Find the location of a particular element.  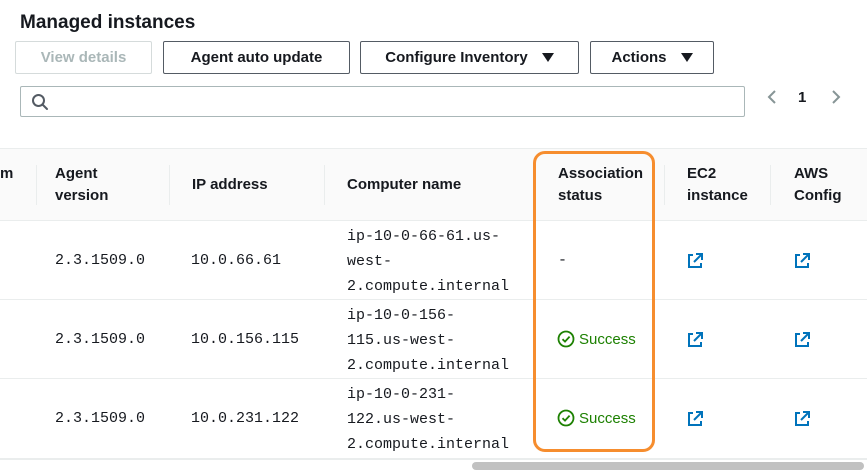

view-details-label: View details is located at coordinates (83, 57).